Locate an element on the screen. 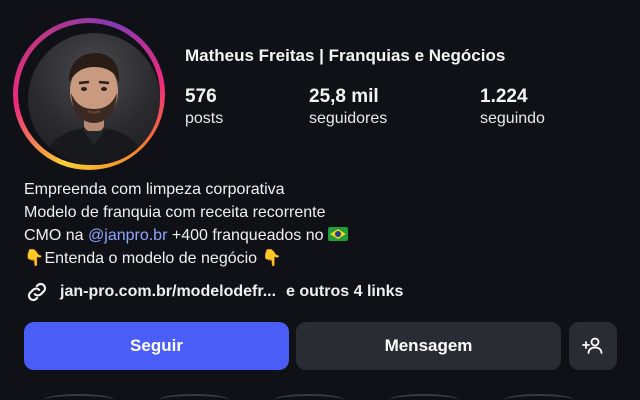 This screenshot has width=640, height=400. story-ring is located at coordinates (89, 94).